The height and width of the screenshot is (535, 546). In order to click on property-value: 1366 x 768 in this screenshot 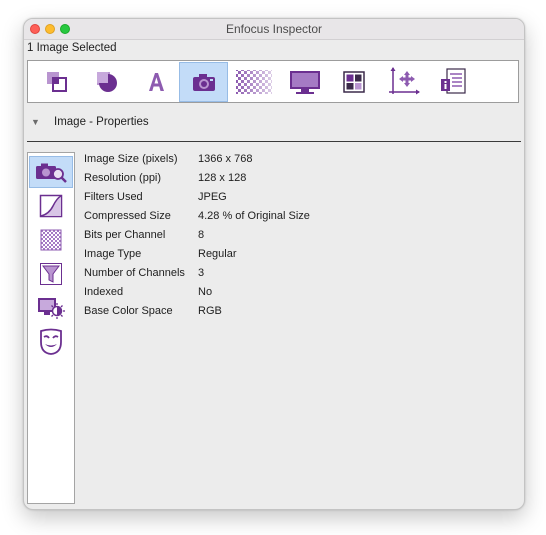, I will do `click(225, 159)`.